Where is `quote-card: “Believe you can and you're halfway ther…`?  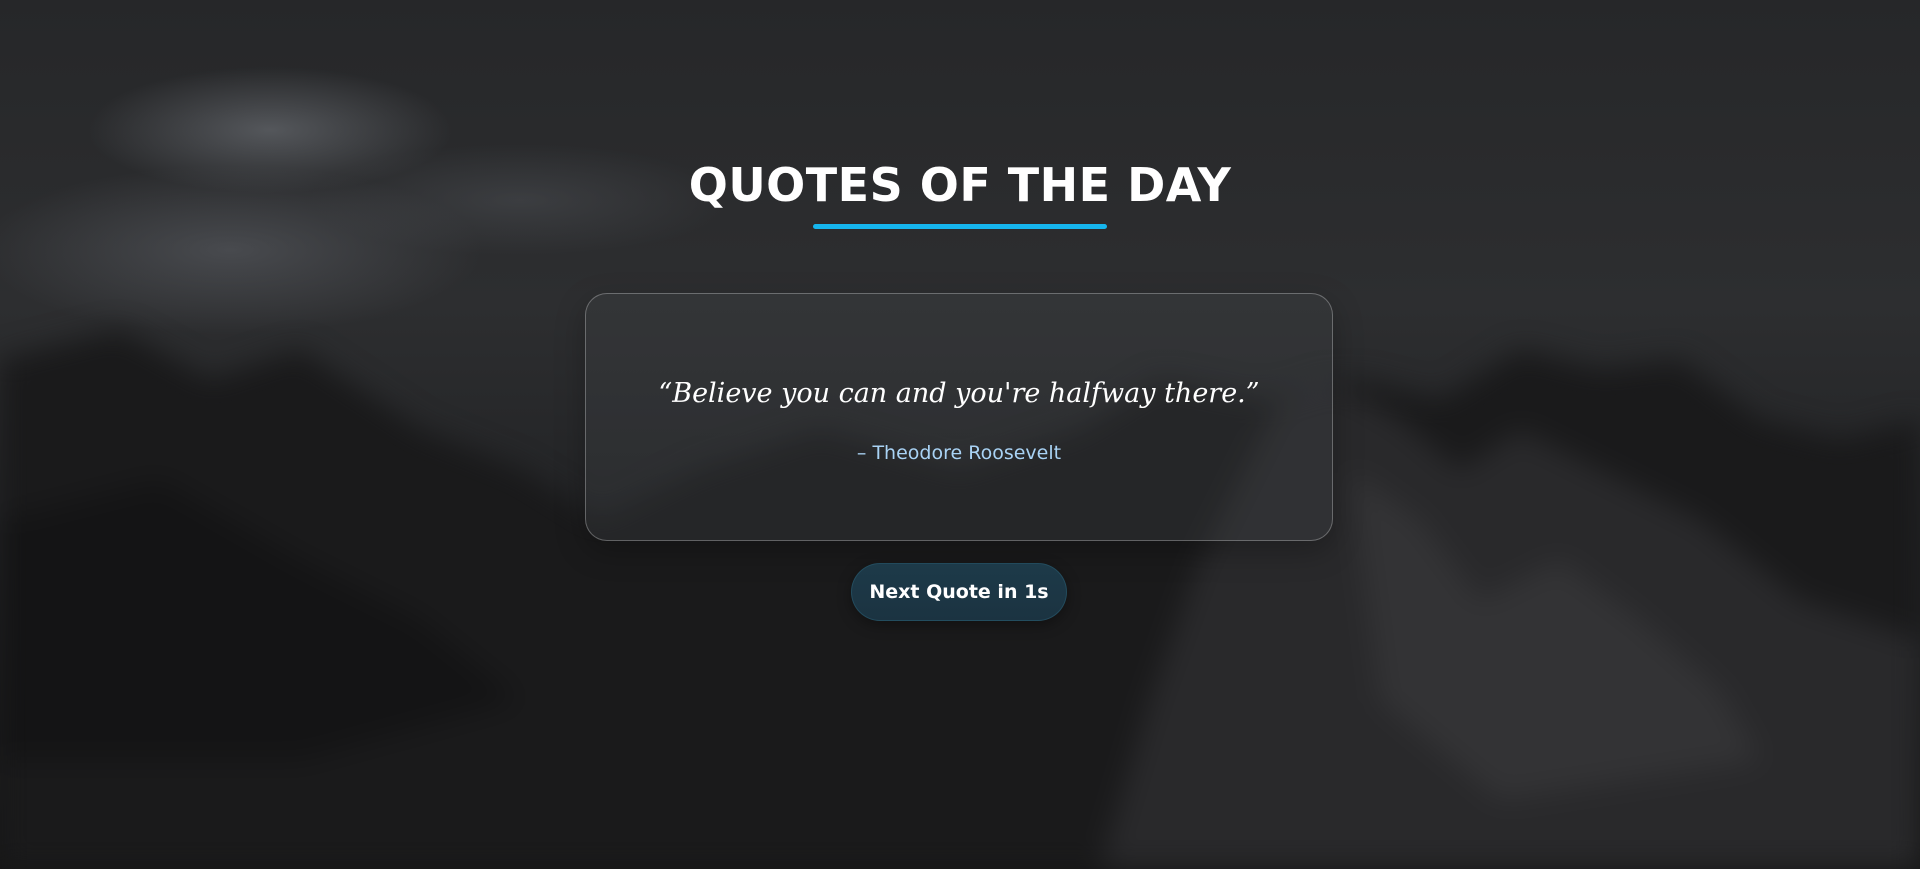 quote-card: “Believe you can and you're halfway ther… is located at coordinates (959, 417).